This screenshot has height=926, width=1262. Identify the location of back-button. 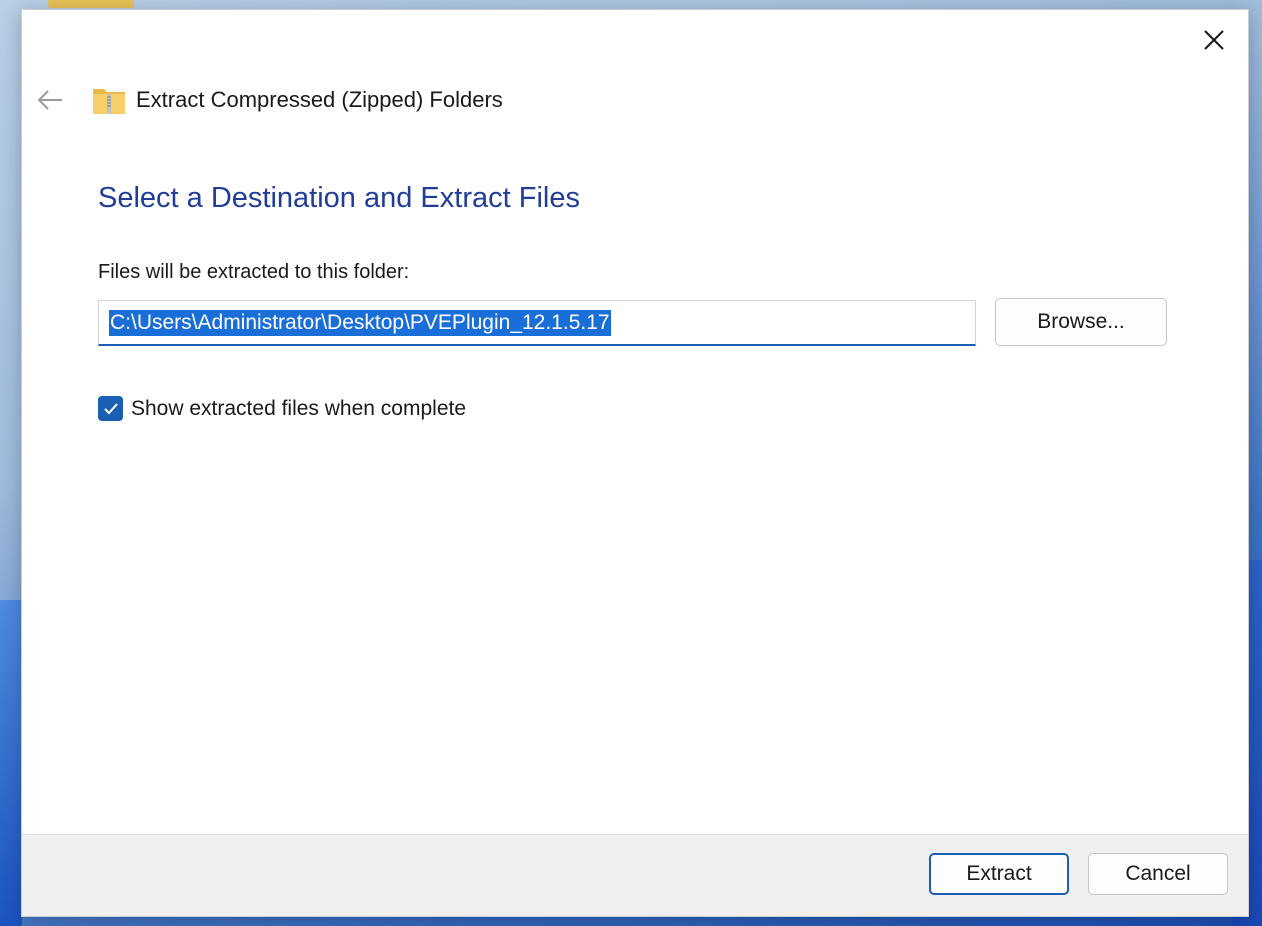
(50, 100).